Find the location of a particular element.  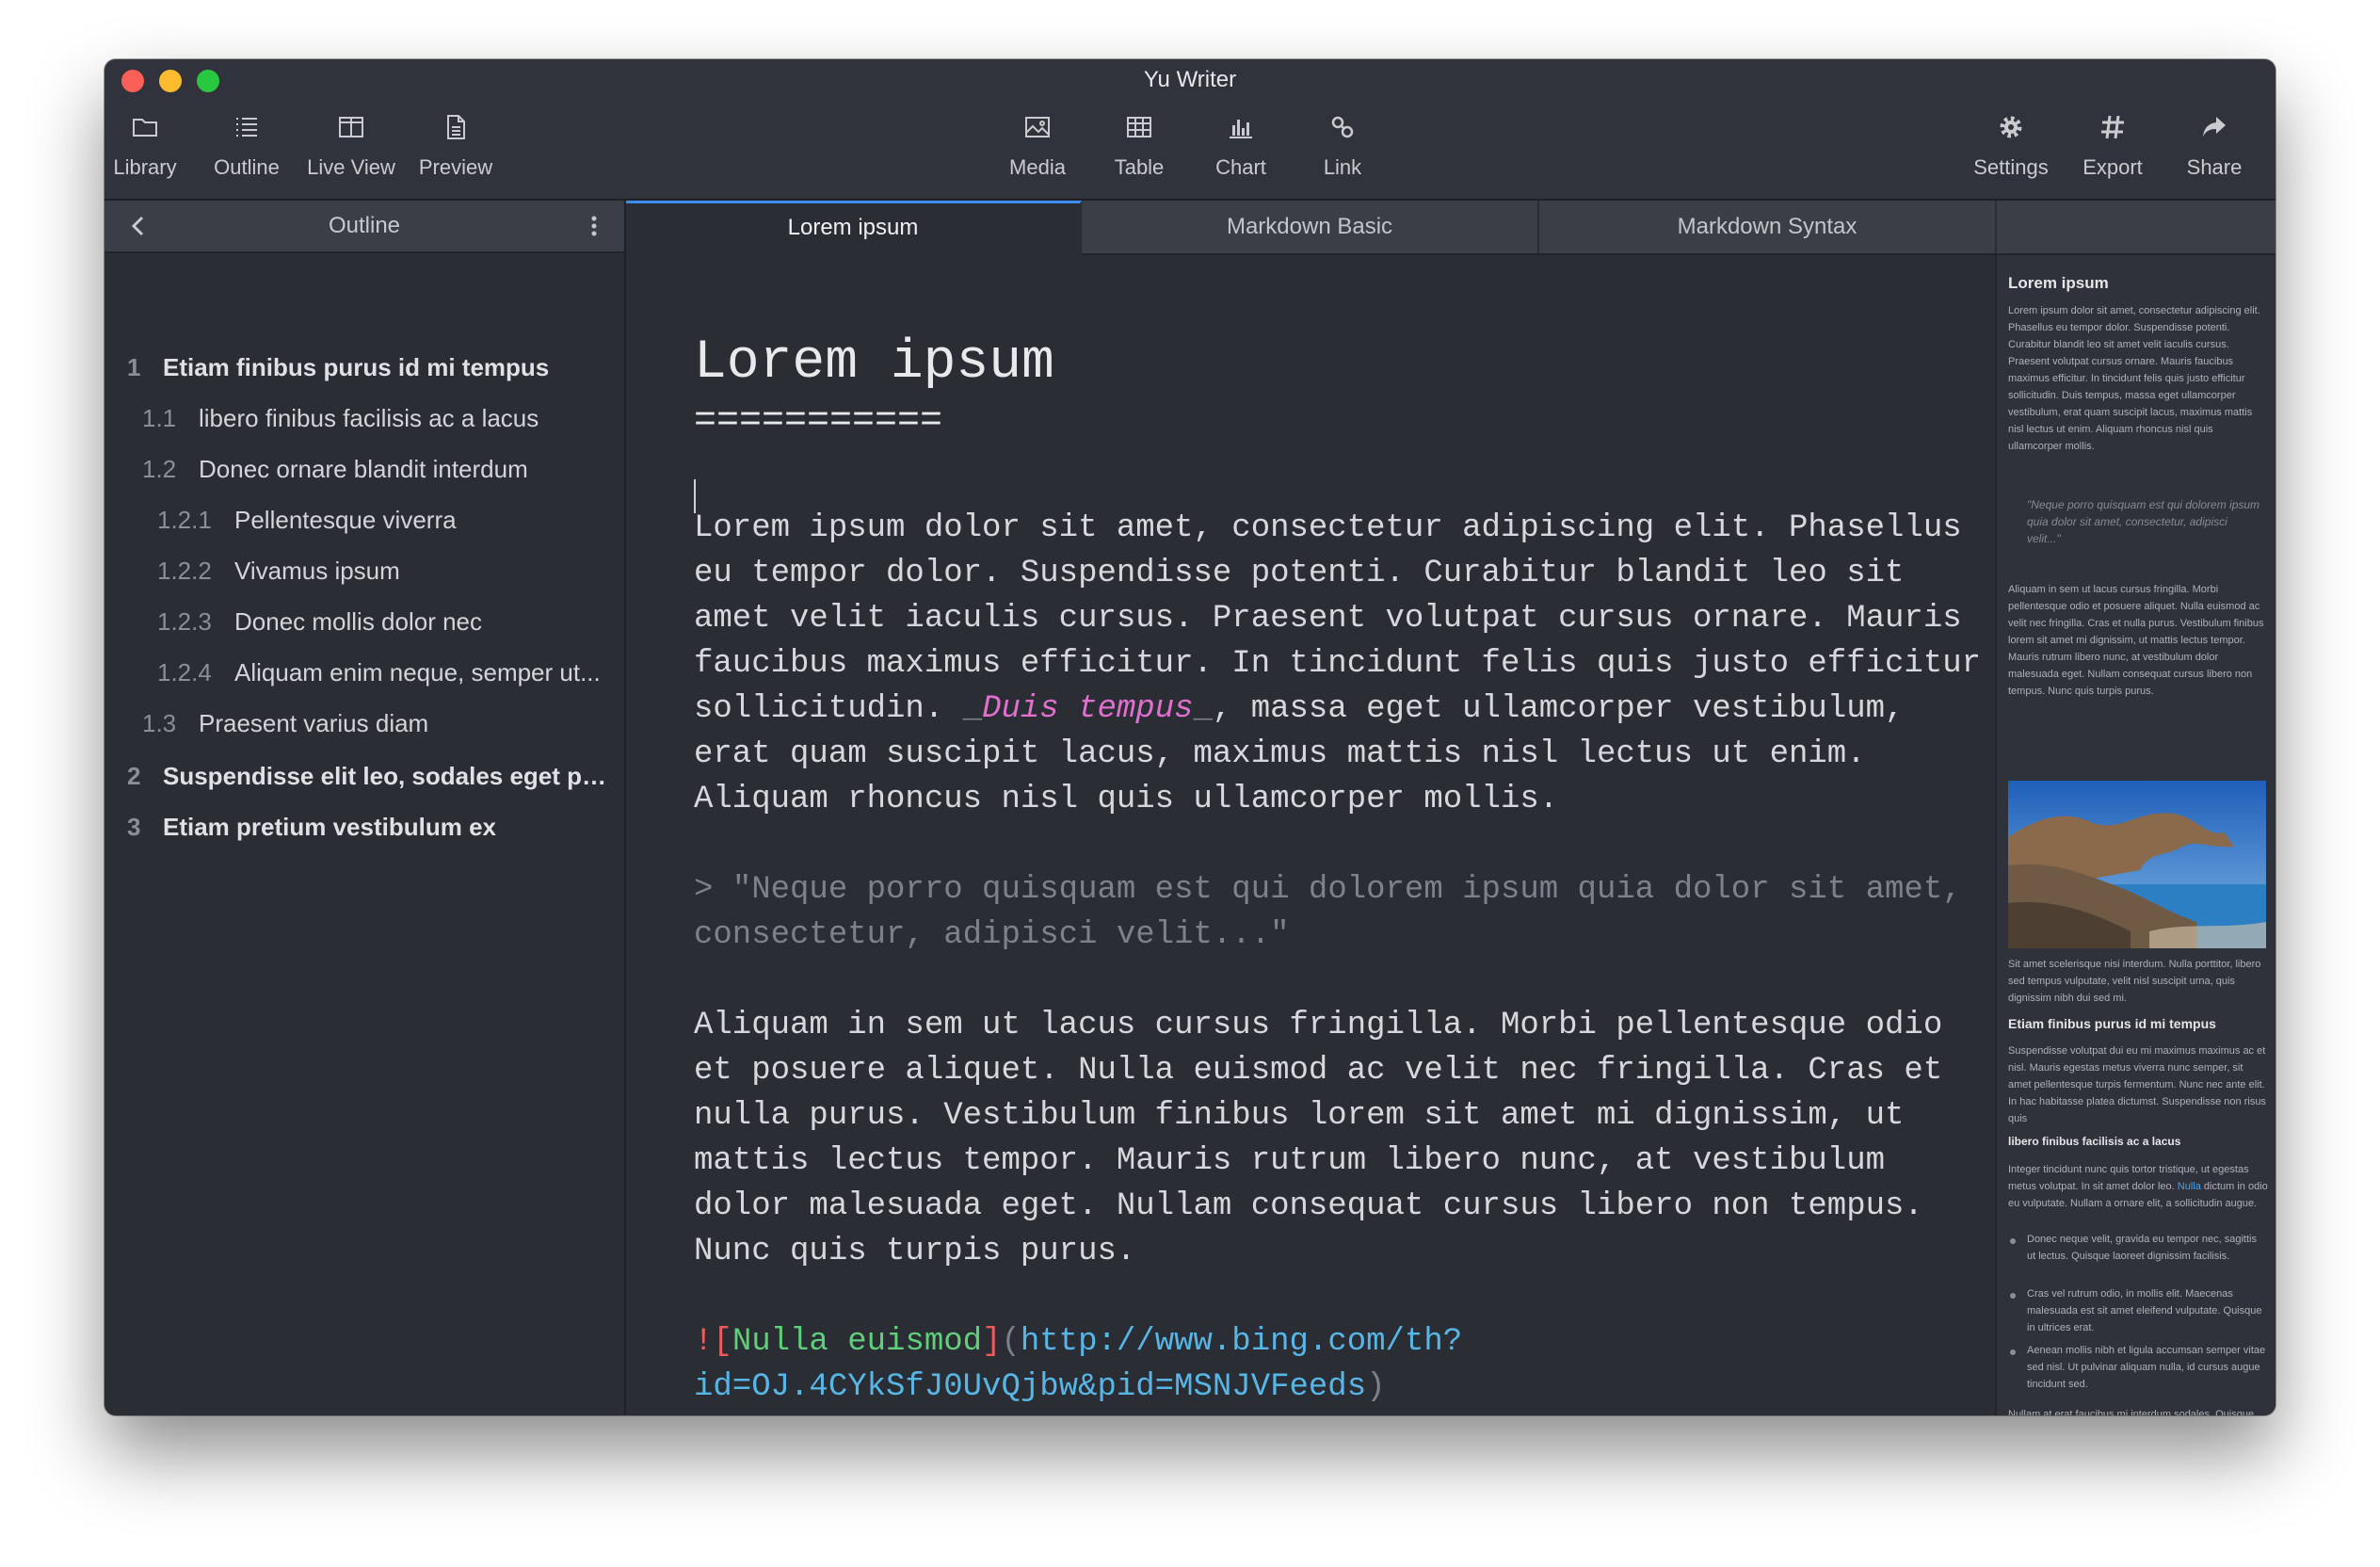

share-button: Share is located at coordinates (2214, 144).